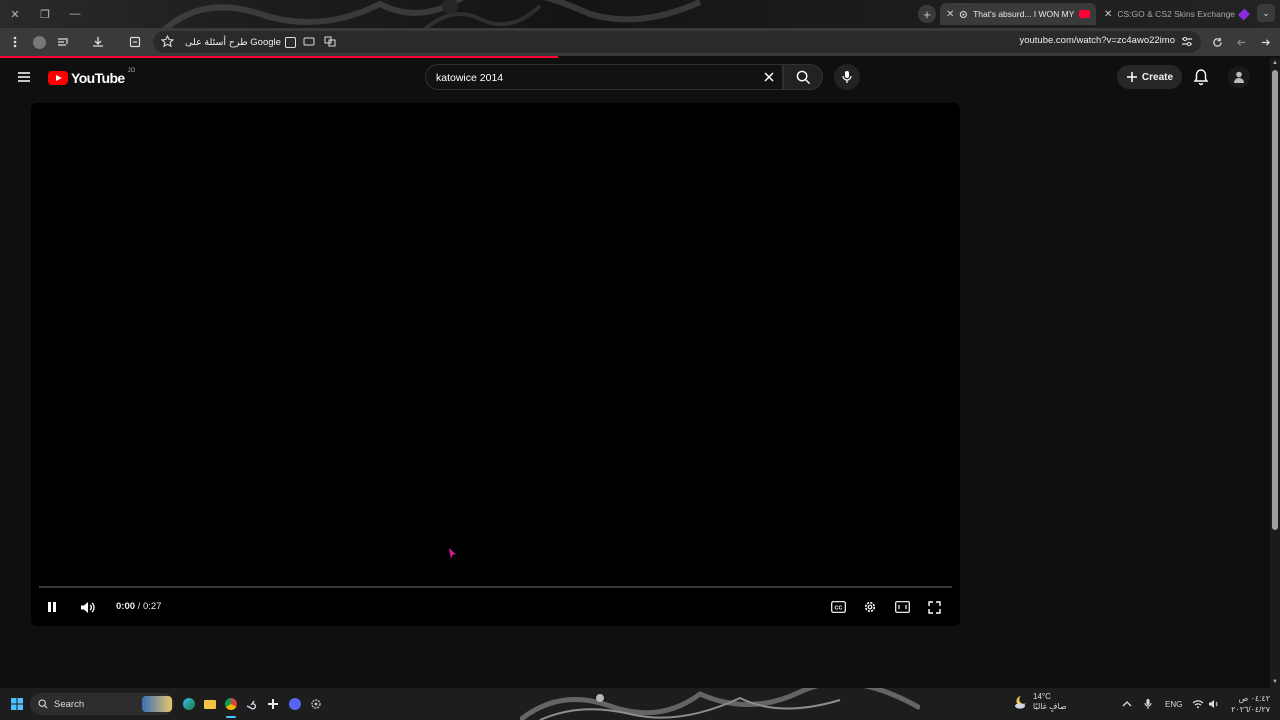  Describe the element at coordinates (1265, 42) in the screenshot. I see `forward-arrow-icon` at that location.